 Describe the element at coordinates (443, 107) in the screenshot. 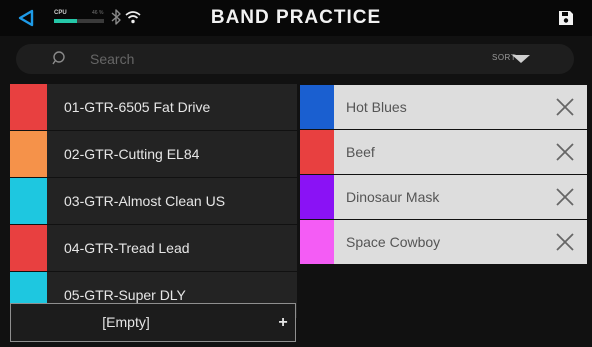

I see `setlist-item: Hot Blues` at that location.